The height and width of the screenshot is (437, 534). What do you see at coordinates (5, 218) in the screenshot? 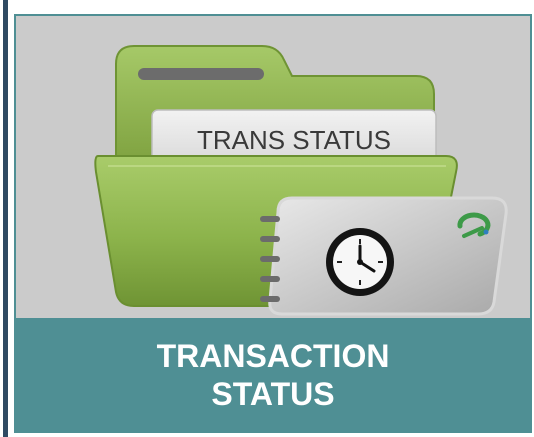
I see `left-divider` at bounding box center [5, 218].